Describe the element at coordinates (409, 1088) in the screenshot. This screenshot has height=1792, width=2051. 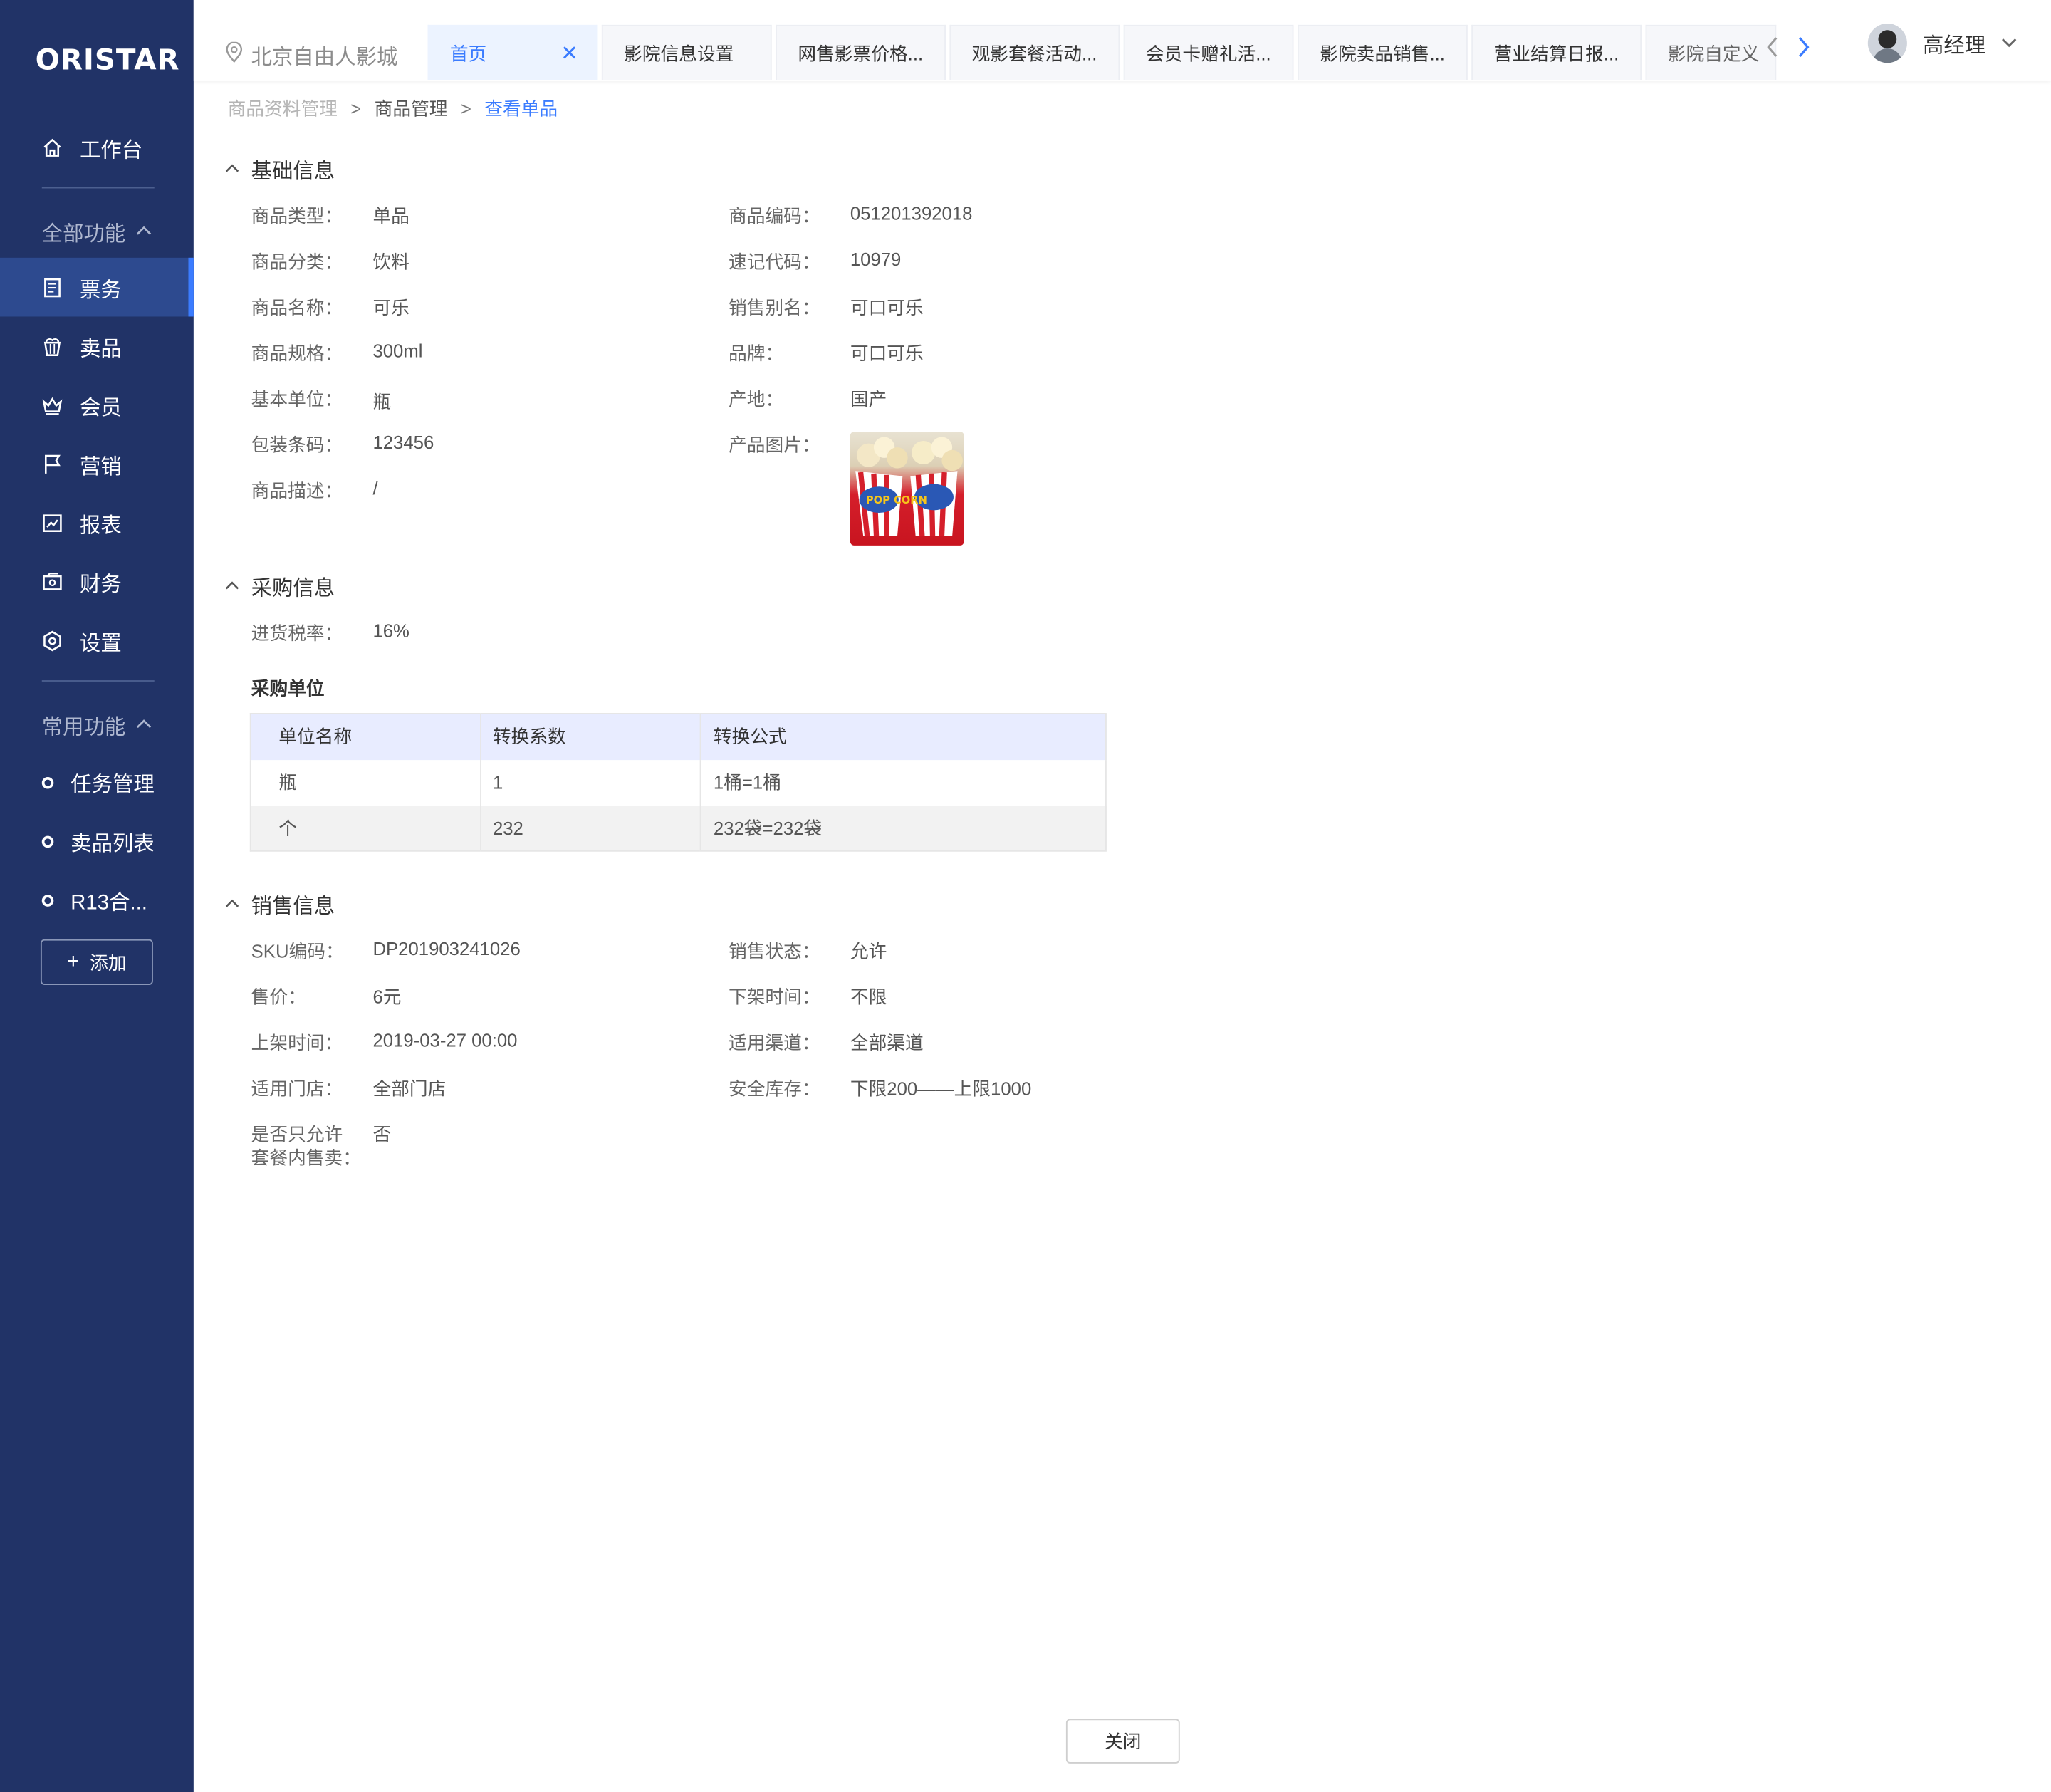
I see `field-value: 全部门店` at that location.